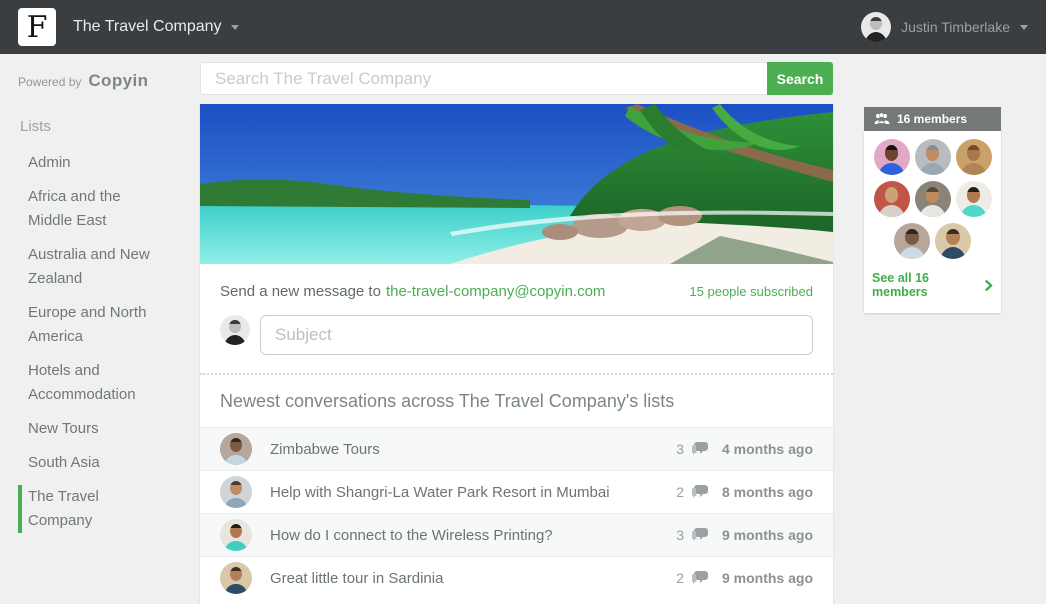 This screenshot has width=1046, height=604. Describe the element at coordinates (49, 82) in the screenshot. I see `powered-by-label: Powered by` at that location.